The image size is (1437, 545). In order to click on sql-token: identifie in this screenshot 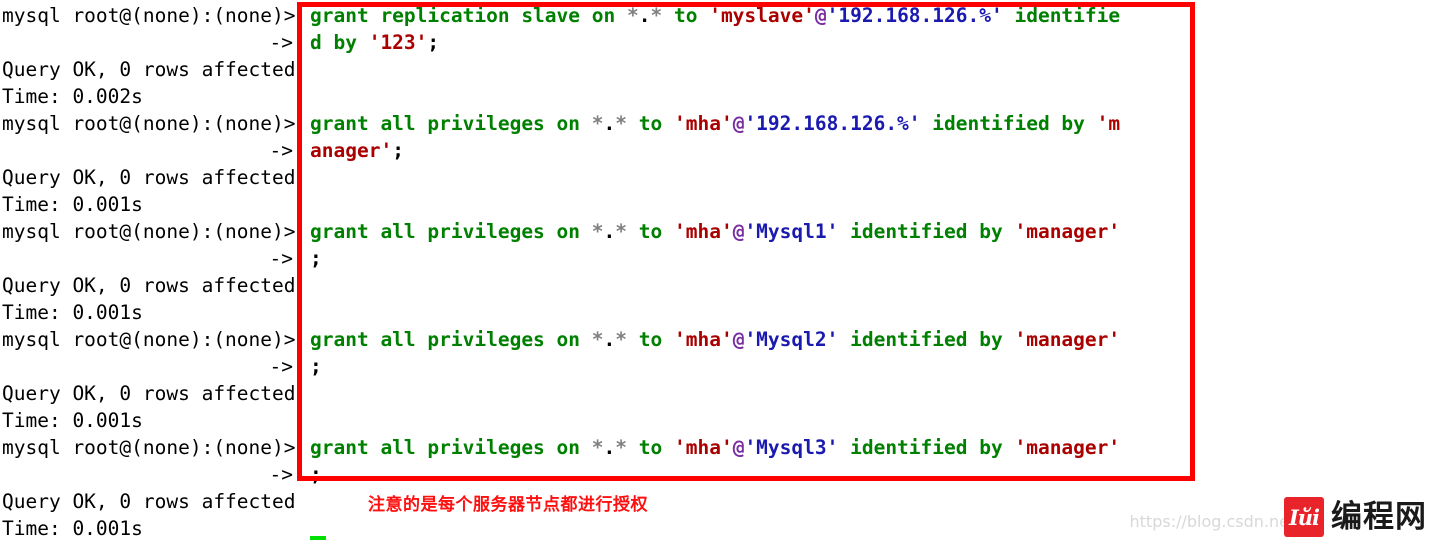, I will do `click(1061, 15)`.